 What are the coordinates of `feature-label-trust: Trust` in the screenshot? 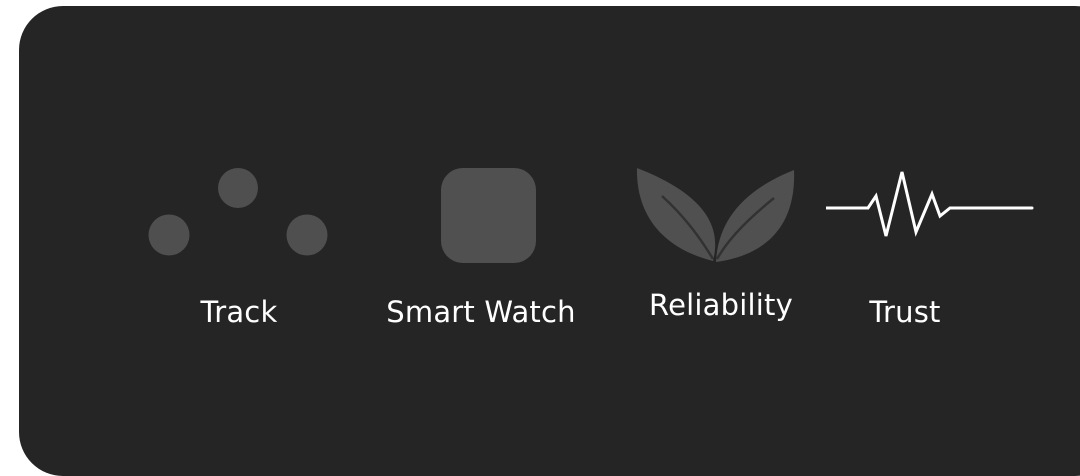 It's located at (905, 312).